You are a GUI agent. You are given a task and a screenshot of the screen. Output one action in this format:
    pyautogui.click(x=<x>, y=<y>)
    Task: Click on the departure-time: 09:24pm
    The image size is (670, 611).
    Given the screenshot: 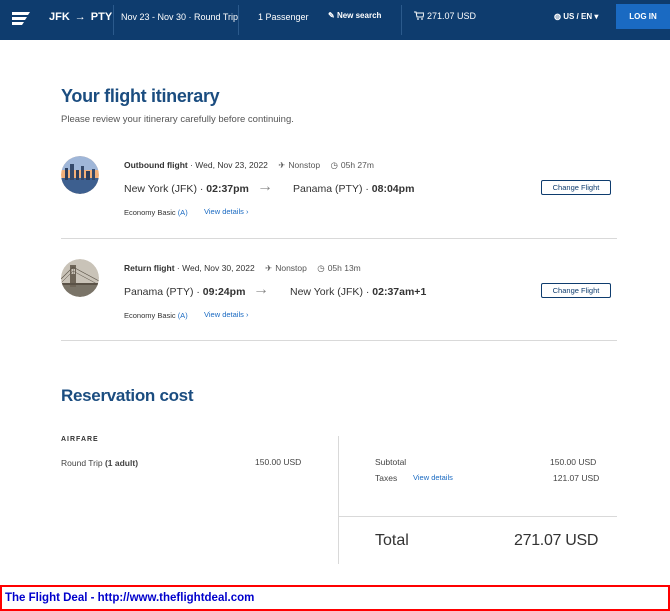 What is the action you would take?
    pyautogui.click(x=224, y=292)
    